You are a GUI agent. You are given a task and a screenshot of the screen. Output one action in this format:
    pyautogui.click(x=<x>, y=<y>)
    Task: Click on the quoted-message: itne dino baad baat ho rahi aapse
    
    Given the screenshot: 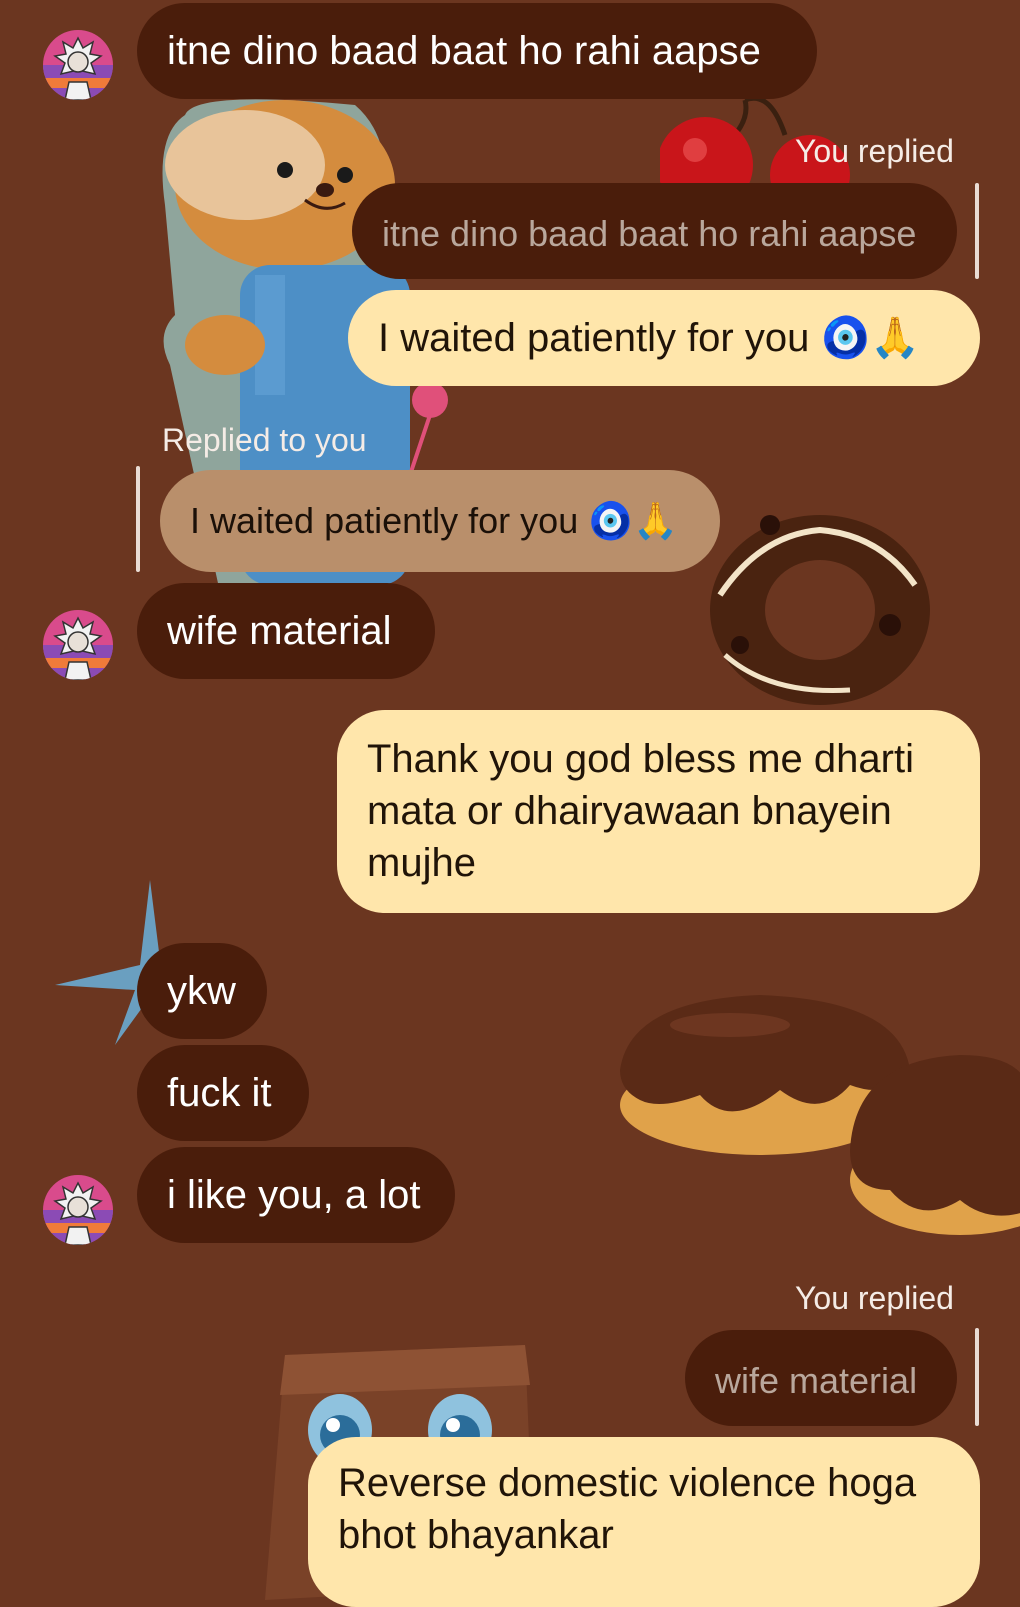 What is the action you would take?
    pyautogui.click(x=654, y=231)
    